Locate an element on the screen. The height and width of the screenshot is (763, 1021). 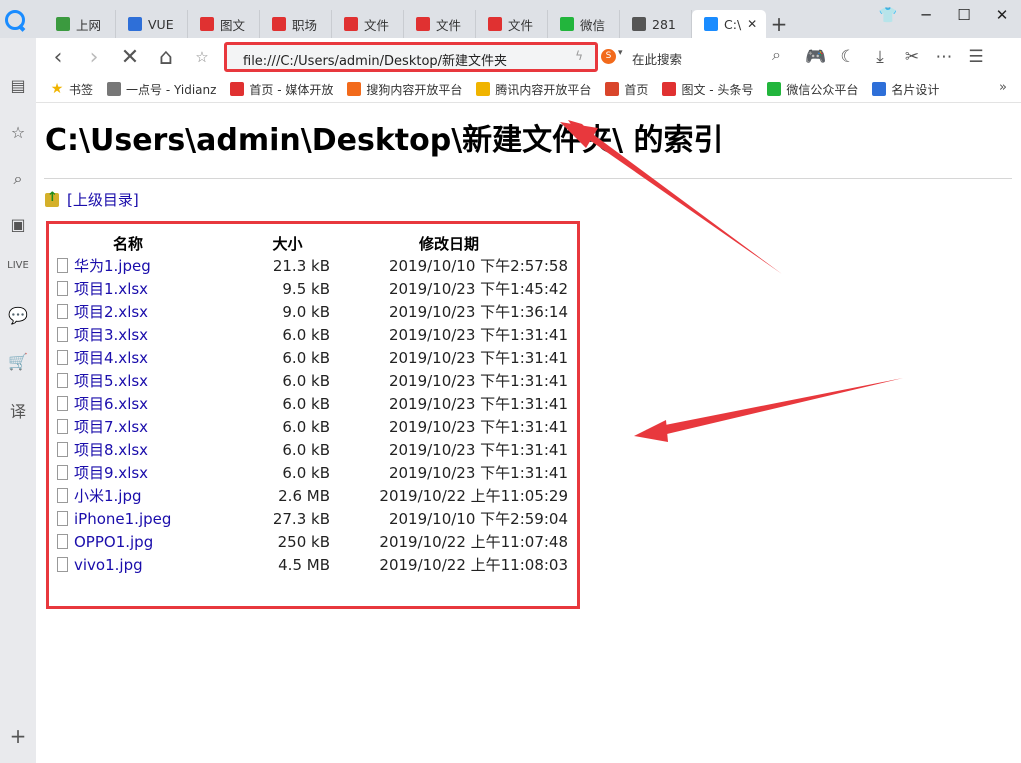
minimize-button: ─ is located at coordinates (926, 15).